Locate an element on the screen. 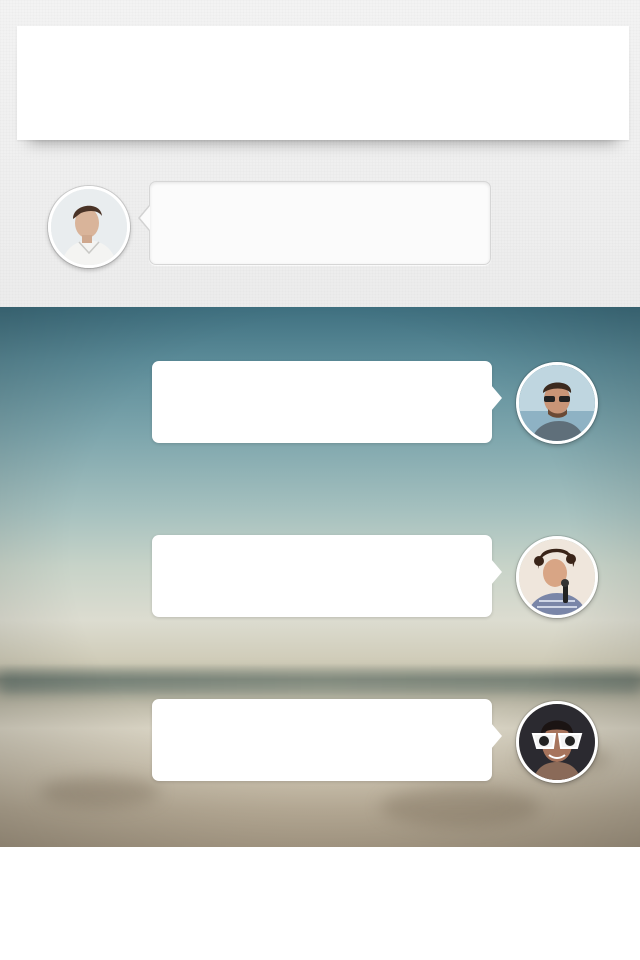 The width and height of the screenshot is (640, 960). user-avatar-4-icon is located at coordinates (557, 742).